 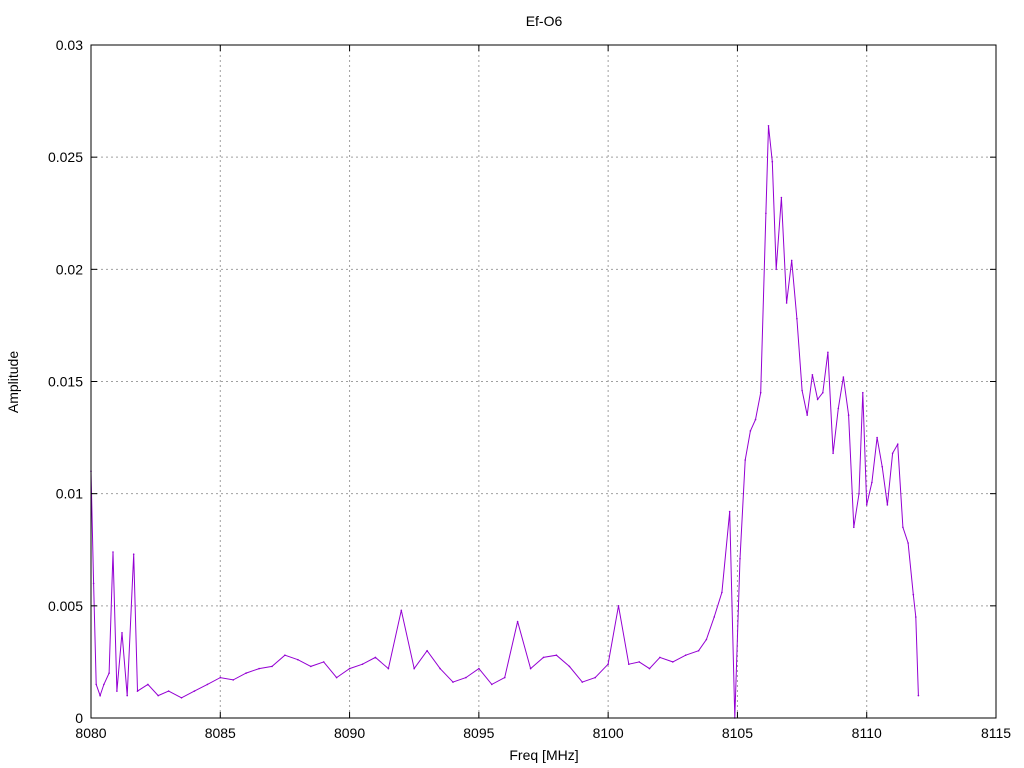 What do you see at coordinates (544, 21) in the screenshot?
I see `chart-title: Ef-O6` at bounding box center [544, 21].